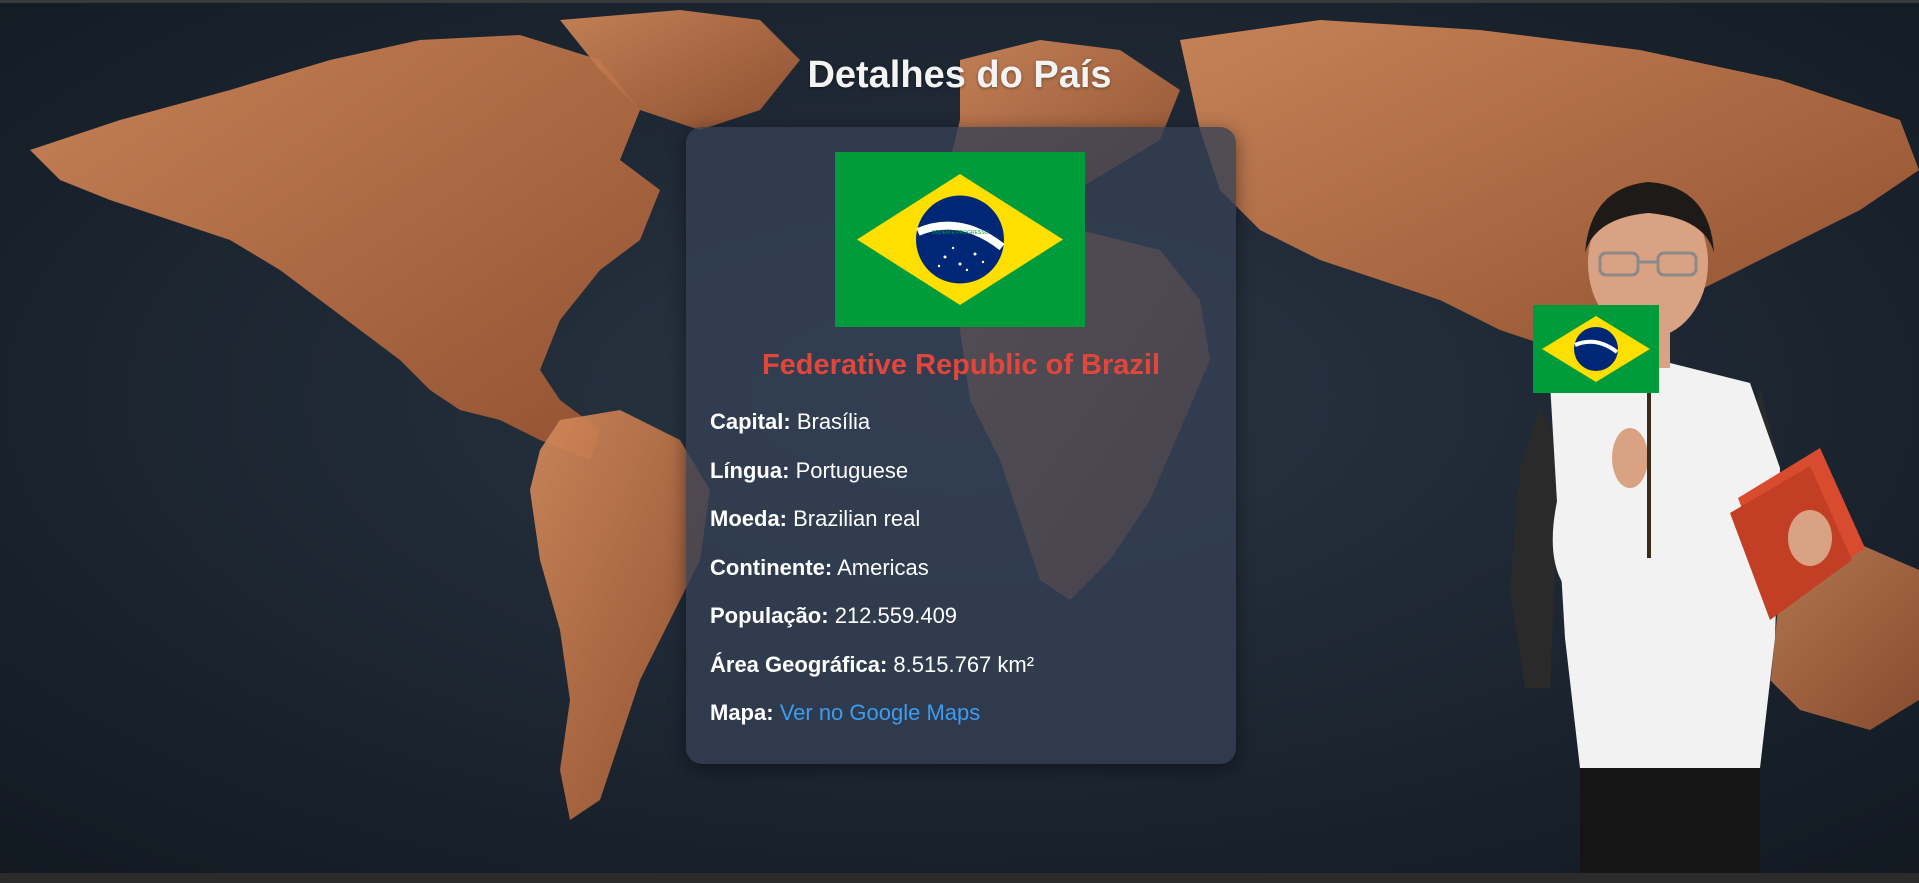 The width and height of the screenshot is (1919, 883). I want to click on language-label: Língua:, so click(750, 470).